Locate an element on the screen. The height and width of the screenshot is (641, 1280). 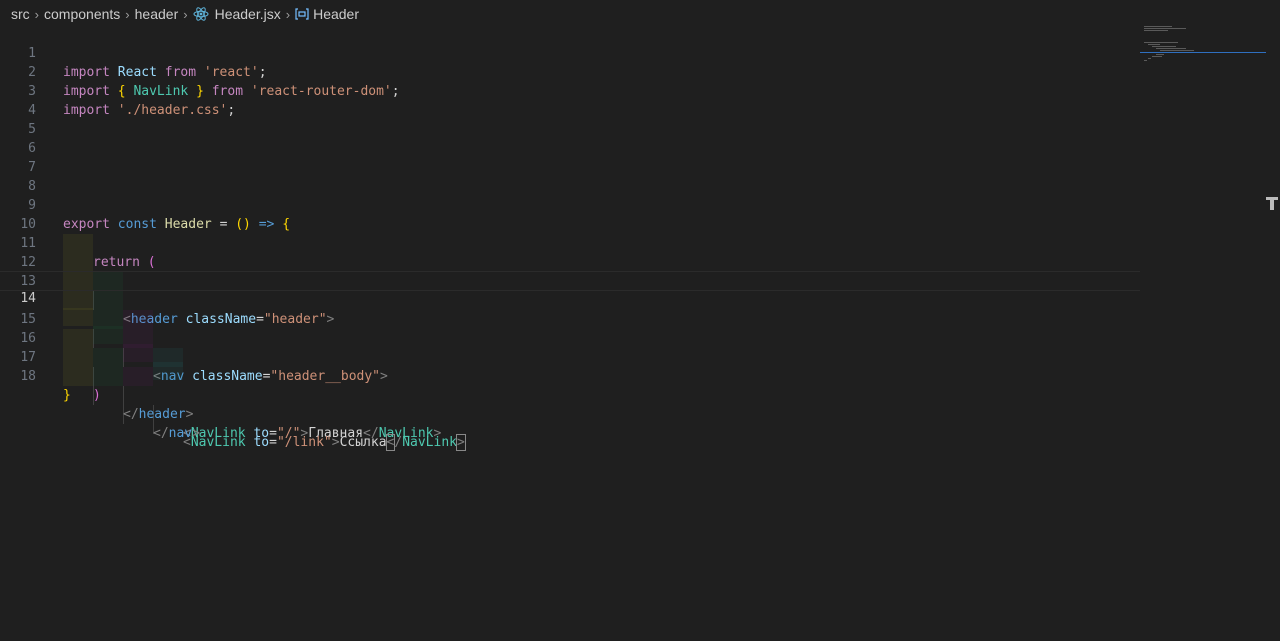
token-attribute: className is located at coordinates (227, 376).